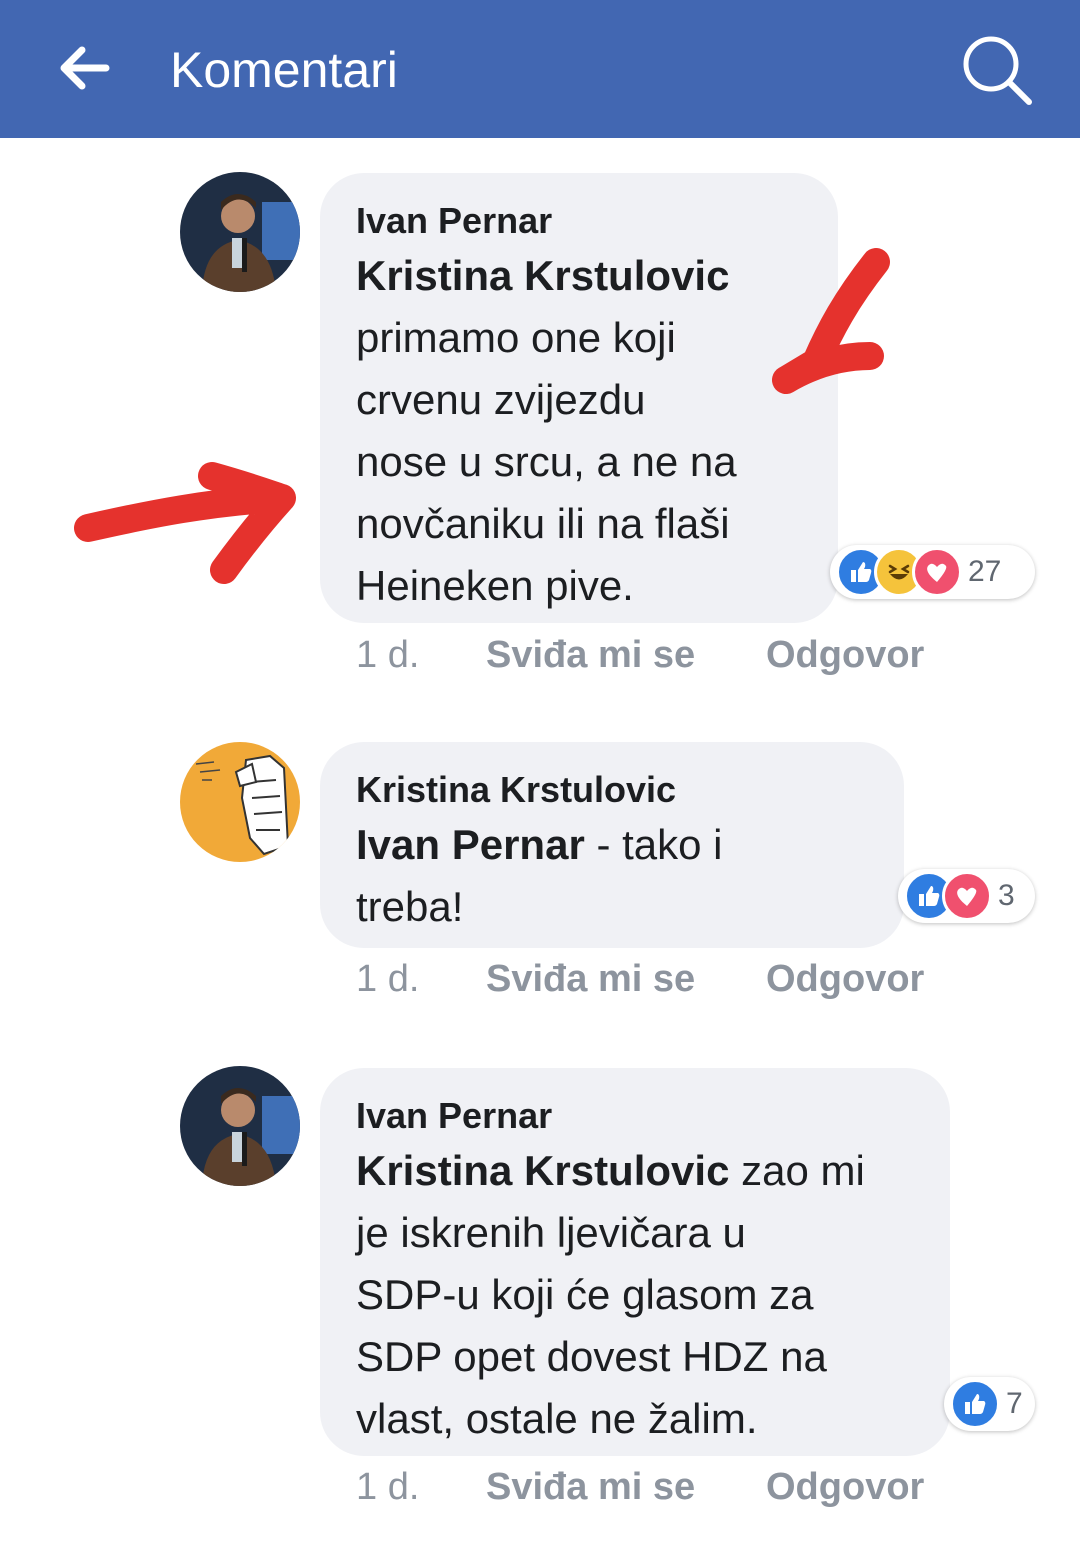 The image size is (1080, 1566). What do you see at coordinates (543, 523) in the screenshot?
I see `comment-text-segment: novčaniku ili na flaši` at bounding box center [543, 523].